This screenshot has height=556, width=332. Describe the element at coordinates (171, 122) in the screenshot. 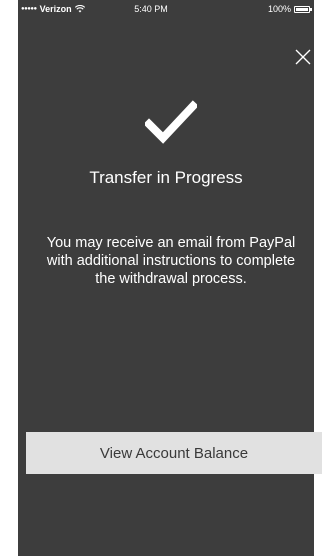

I see `checkmark-icon` at that location.